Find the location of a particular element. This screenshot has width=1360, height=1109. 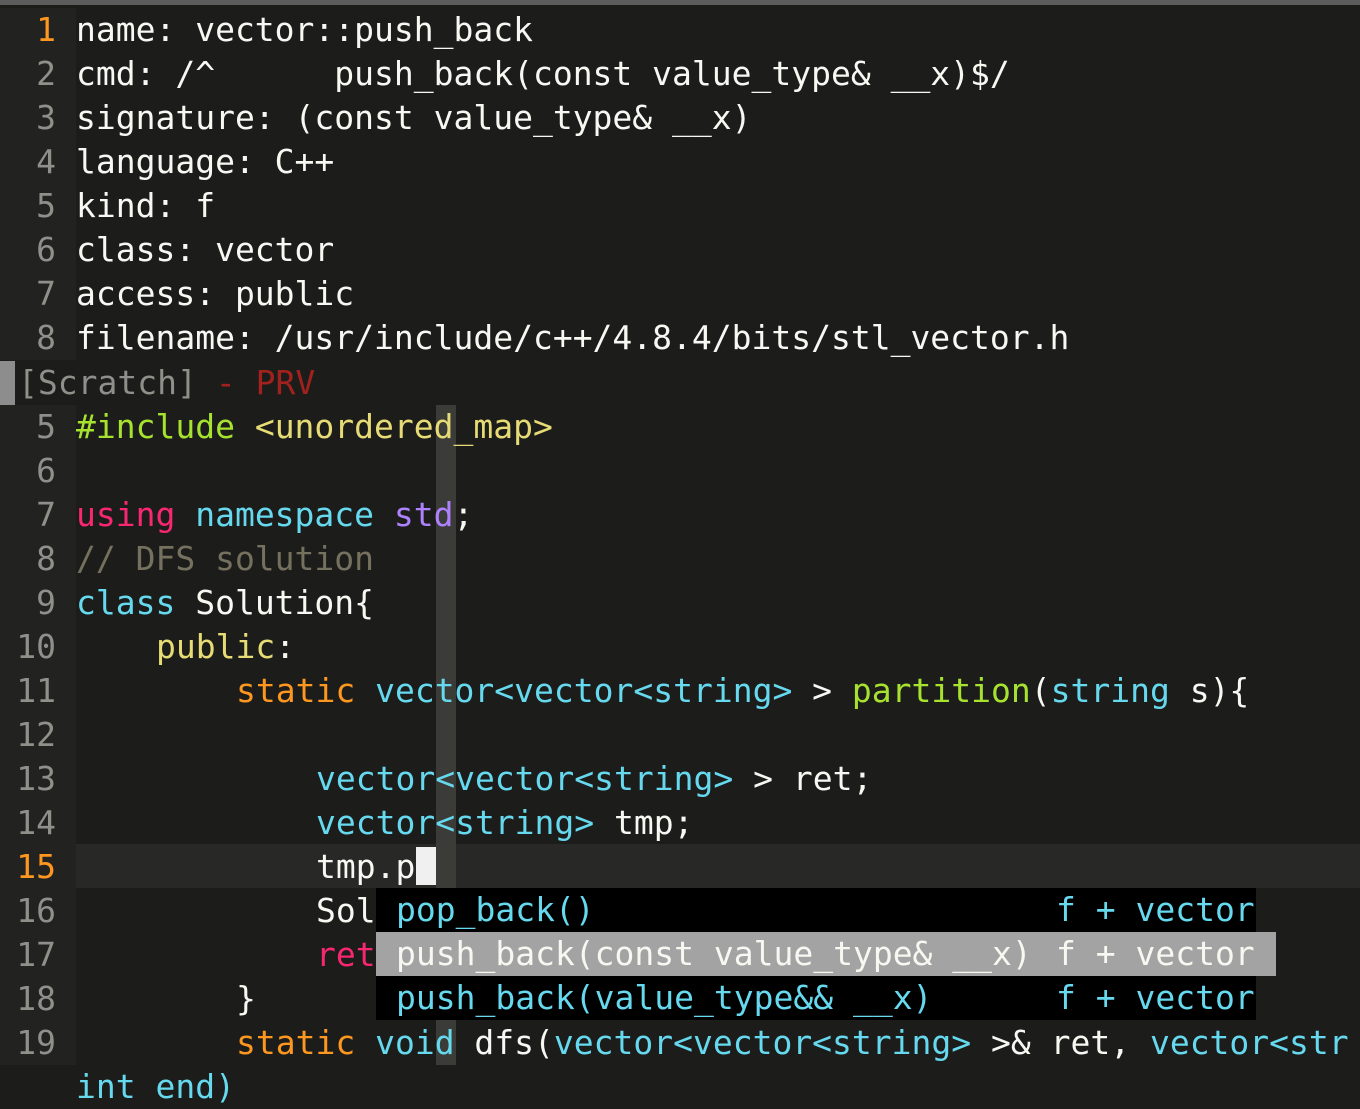

code-line: 8 // DFS solution is located at coordinates (680, 559).